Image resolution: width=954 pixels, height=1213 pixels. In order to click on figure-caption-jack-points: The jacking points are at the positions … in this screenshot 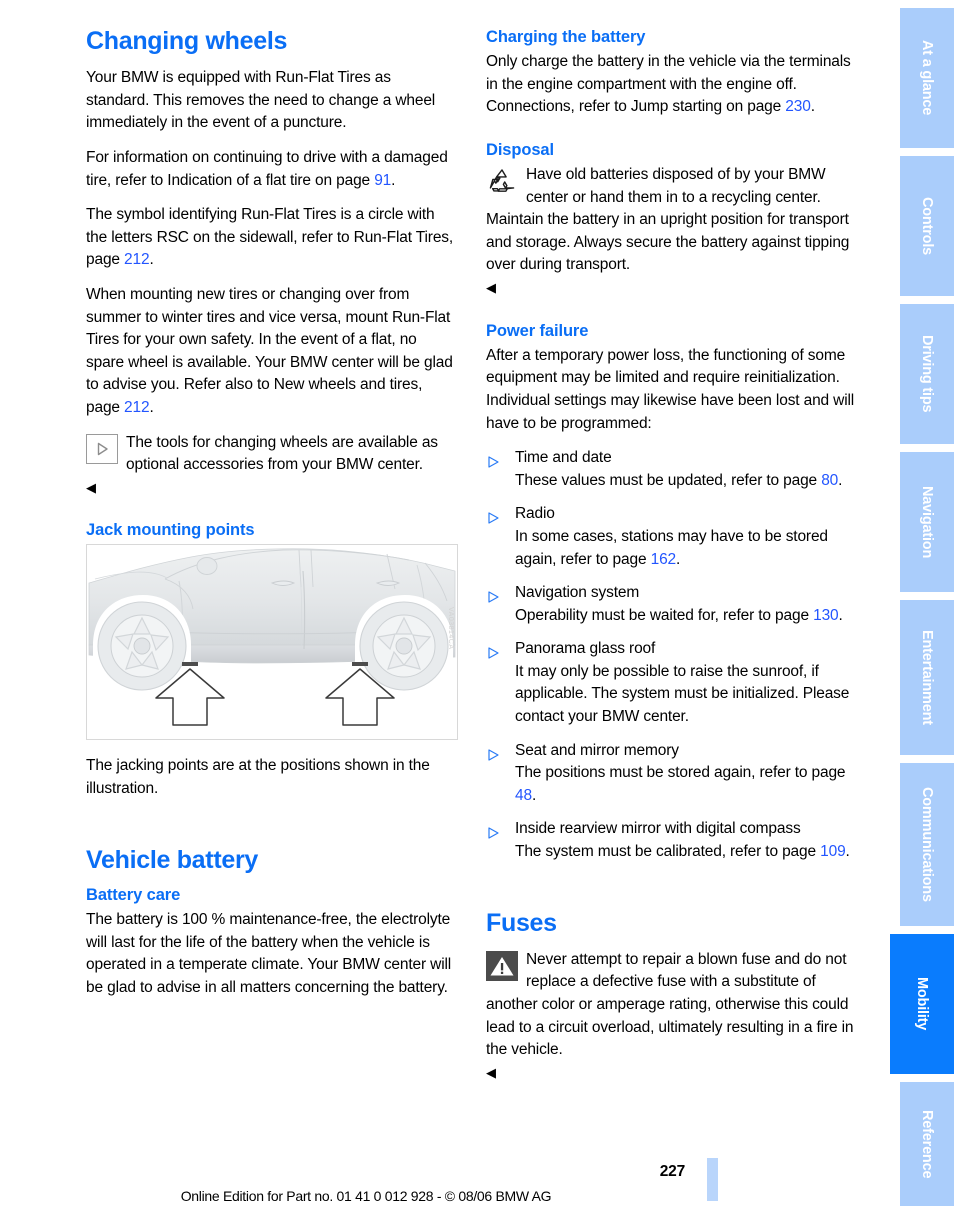, I will do `click(258, 777)`.